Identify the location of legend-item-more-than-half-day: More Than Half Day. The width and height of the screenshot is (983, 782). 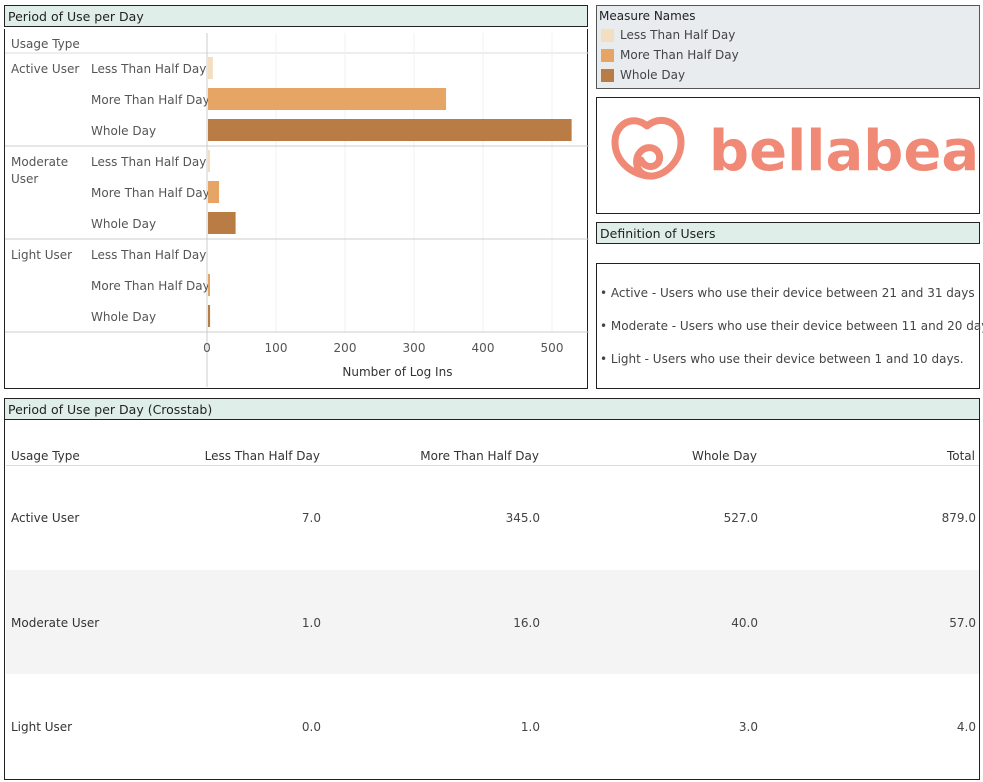
(670, 55).